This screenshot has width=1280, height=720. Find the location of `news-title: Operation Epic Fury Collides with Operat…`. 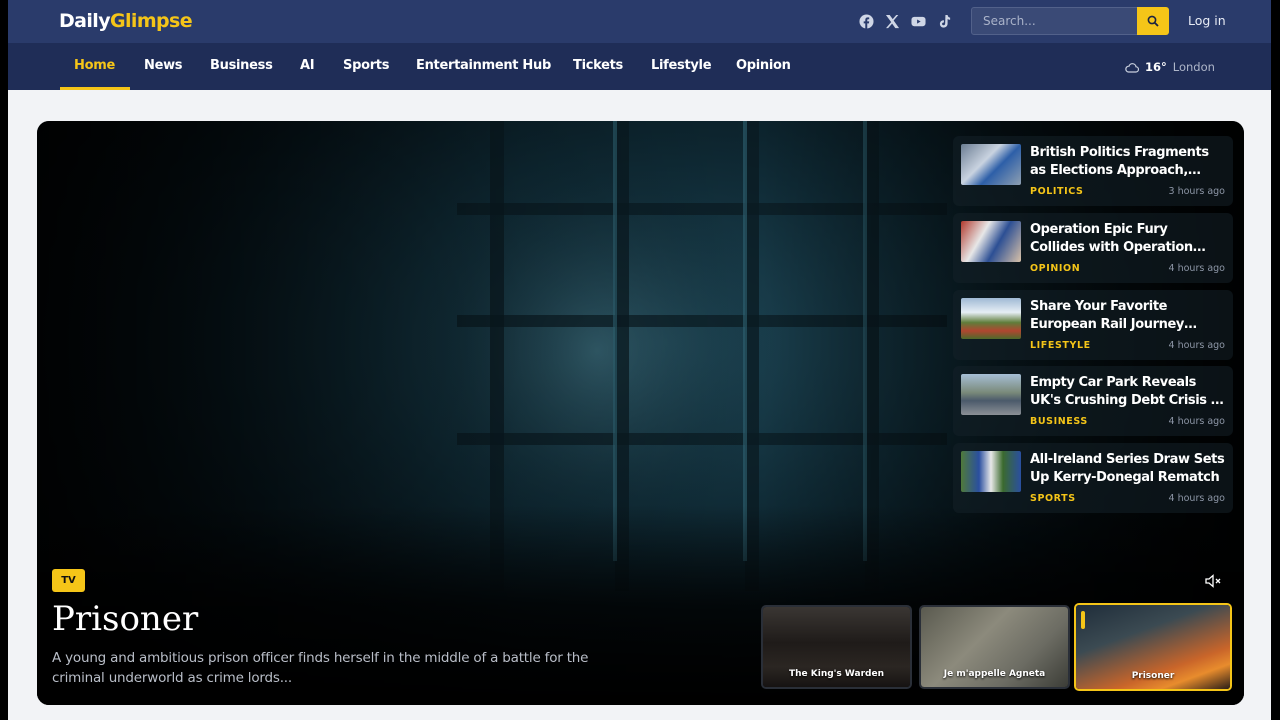

news-title: Operation Epic Fury Collides with Operat… is located at coordinates (1111, 238).